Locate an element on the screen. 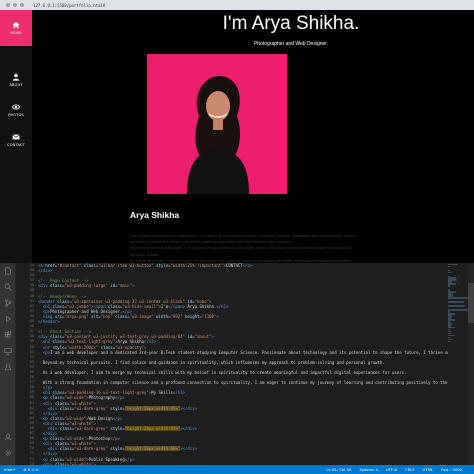 Image resolution: width=474 pixels, height=474 pixels. nav-label-about: ABOUT is located at coordinates (16, 85).